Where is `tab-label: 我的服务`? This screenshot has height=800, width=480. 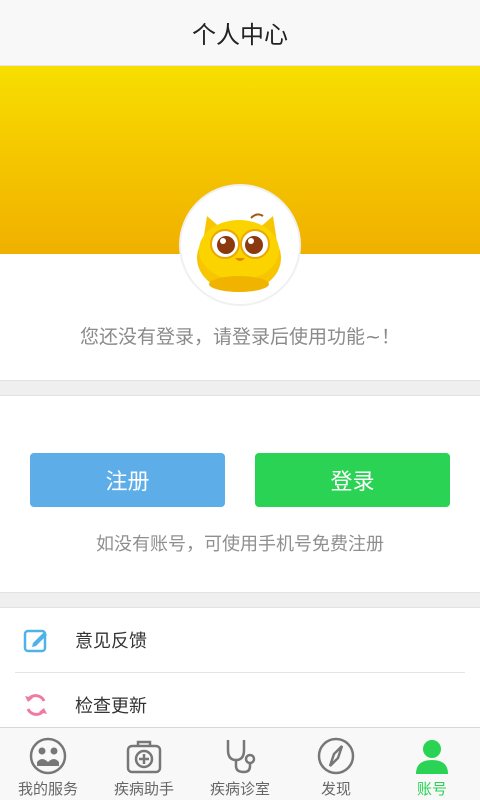 tab-label: 我的服务 is located at coordinates (47, 789).